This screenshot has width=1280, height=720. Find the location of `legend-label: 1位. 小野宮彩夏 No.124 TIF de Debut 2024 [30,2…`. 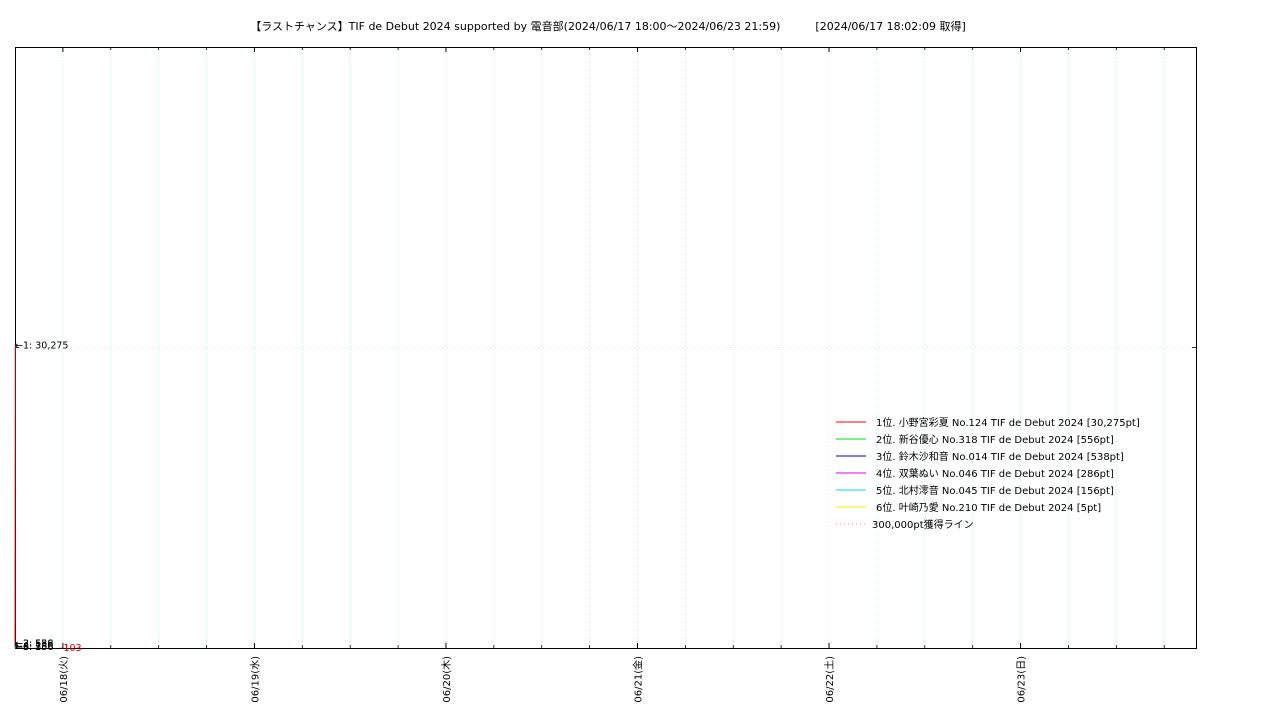

legend-label: 1位. 小野宮彩夏 No.124 TIF de Debut 2024 [30,2… is located at coordinates (1008, 422).